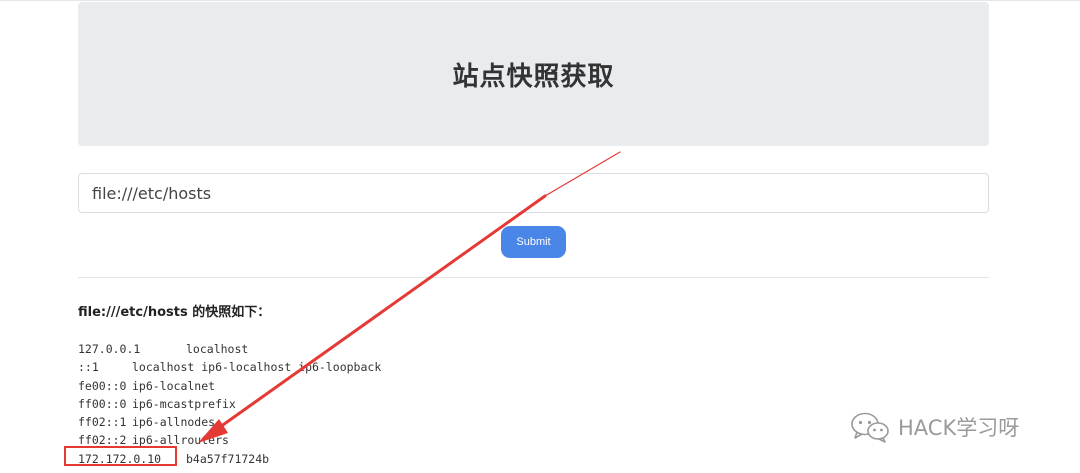 The height and width of the screenshot is (473, 1080). What do you see at coordinates (174, 422) in the screenshot?
I see `host-names: ip6-allnodes` at bounding box center [174, 422].